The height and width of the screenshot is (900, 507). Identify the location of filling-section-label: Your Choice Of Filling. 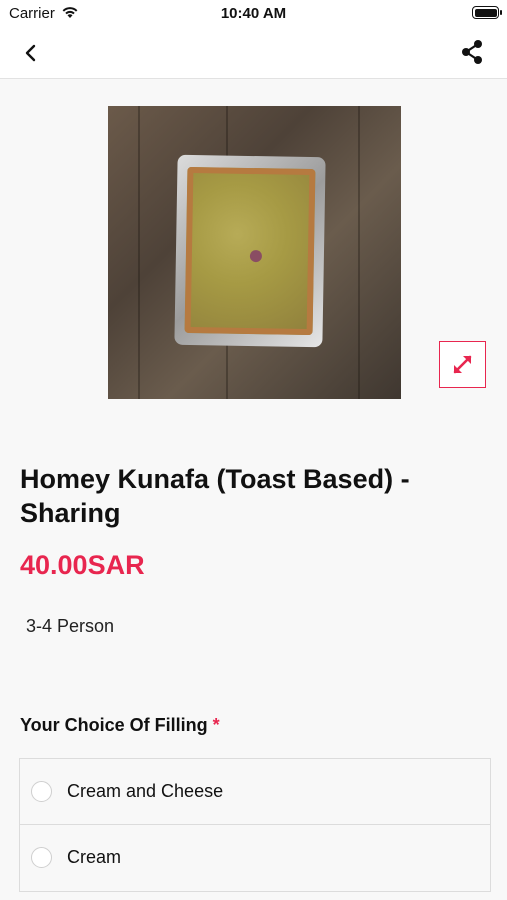
(114, 725).